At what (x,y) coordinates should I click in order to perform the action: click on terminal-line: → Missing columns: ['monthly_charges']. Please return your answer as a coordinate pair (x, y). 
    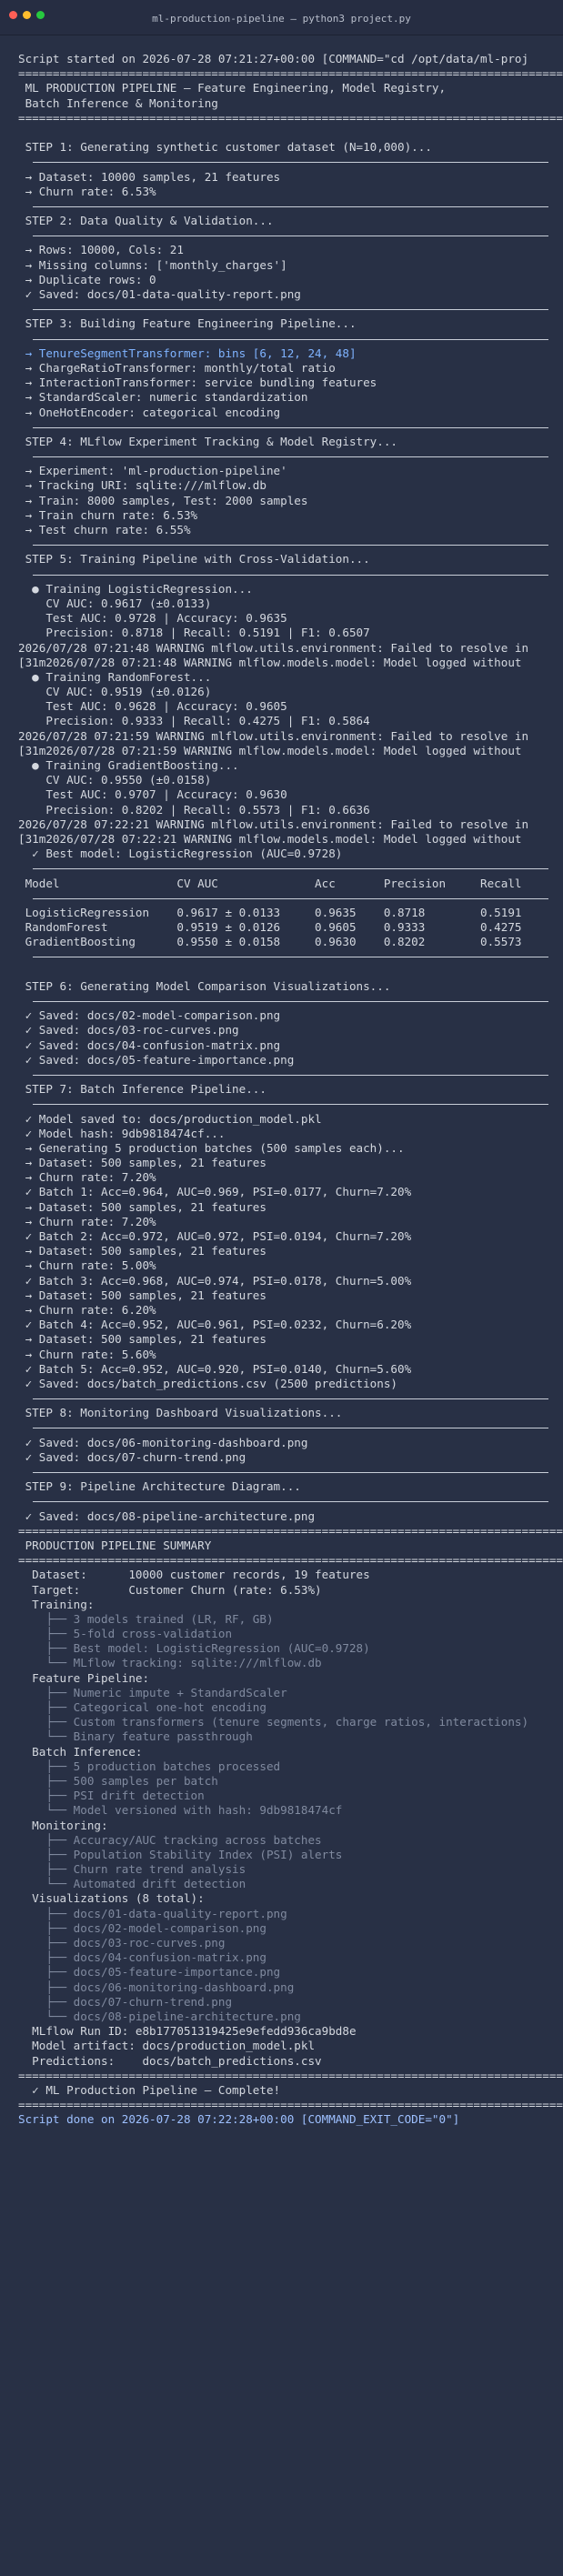
    Looking at the image, I should click on (152, 264).